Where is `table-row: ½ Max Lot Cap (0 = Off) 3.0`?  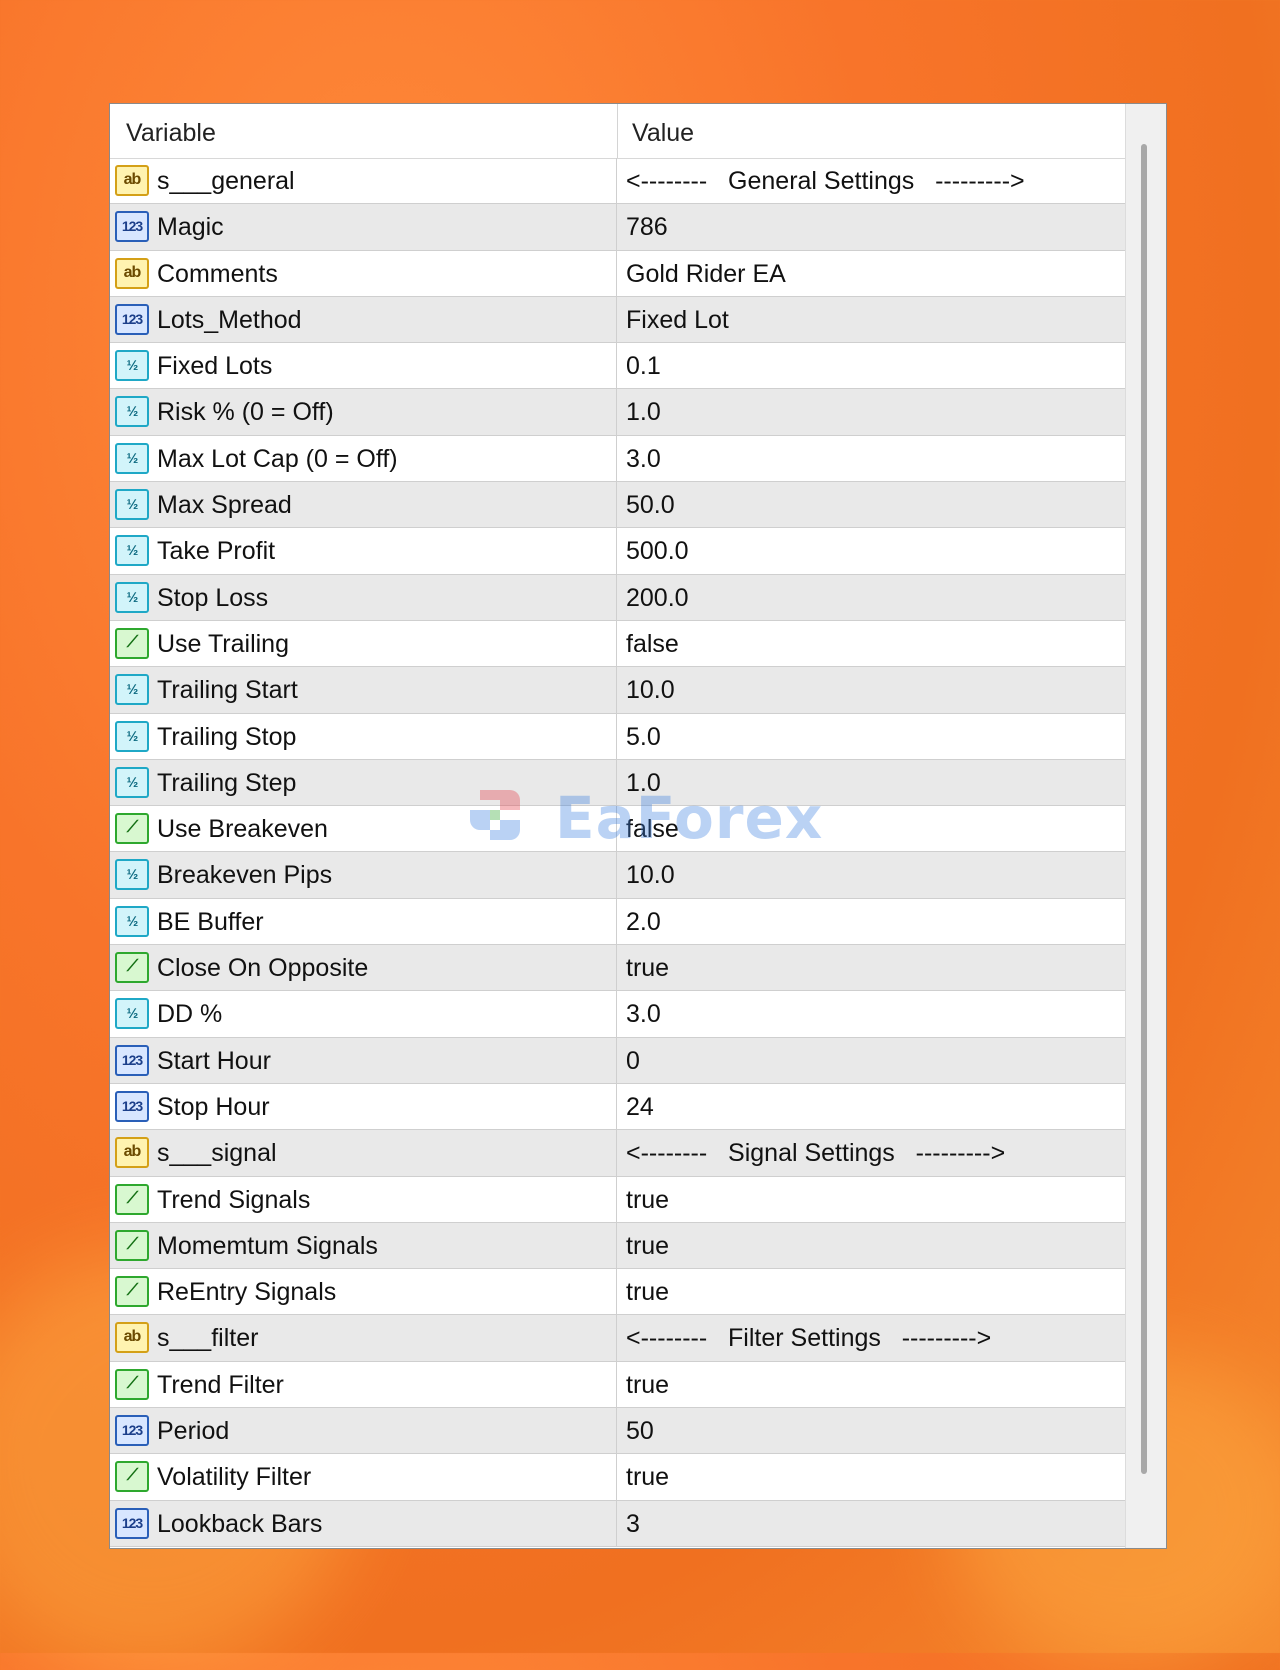
table-row: ½ Max Lot Cap (0 = Off) 3.0 is located at coordinates (618, 459).